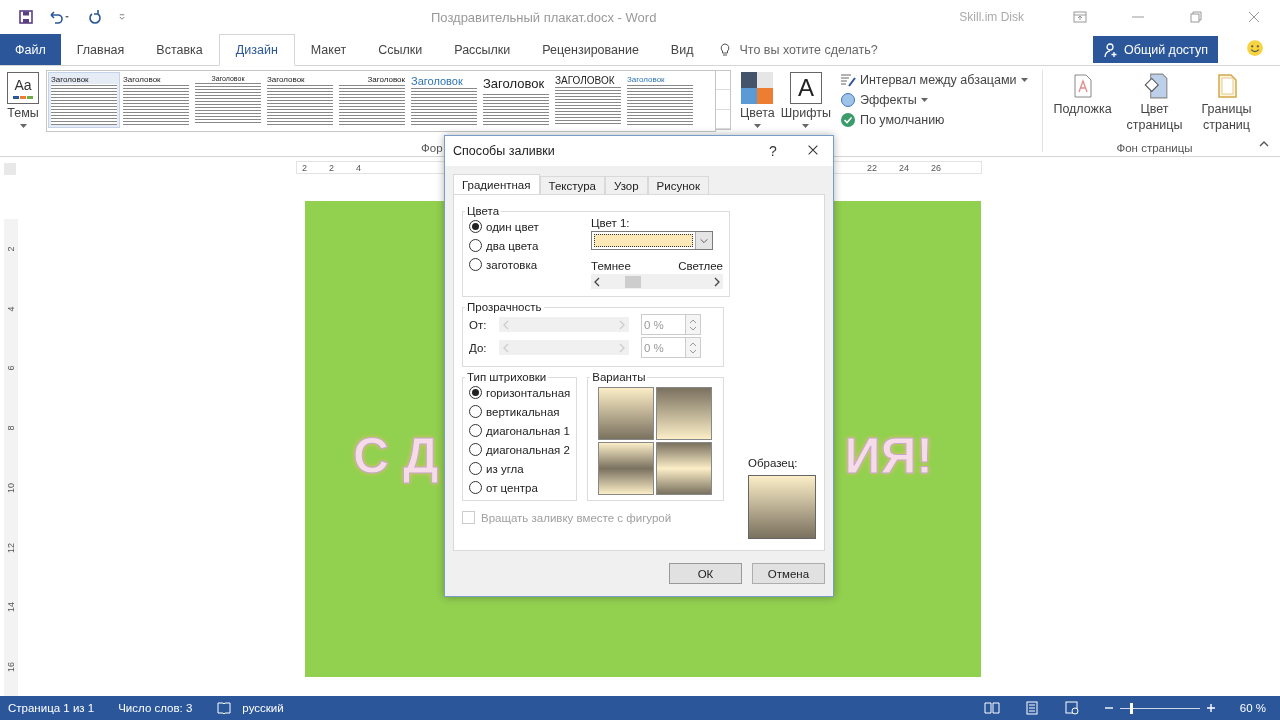  What do you see at coordinates (1155, 49) in the screenshot?
I see `share-button: Общий доступ` at bounding box center [1155, 49].